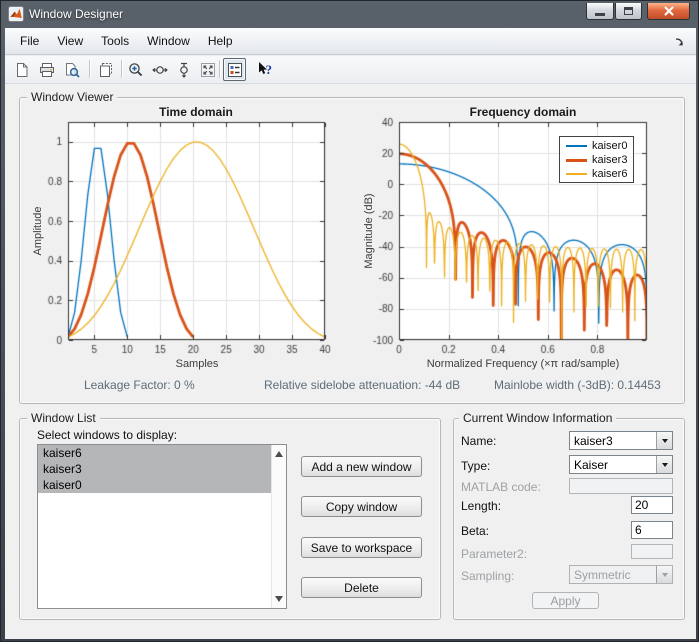  What do you see at coordinates (488, 576) in the screenshot?
I see `sampling-label: Sampling:` at bounding box center [488, 576].